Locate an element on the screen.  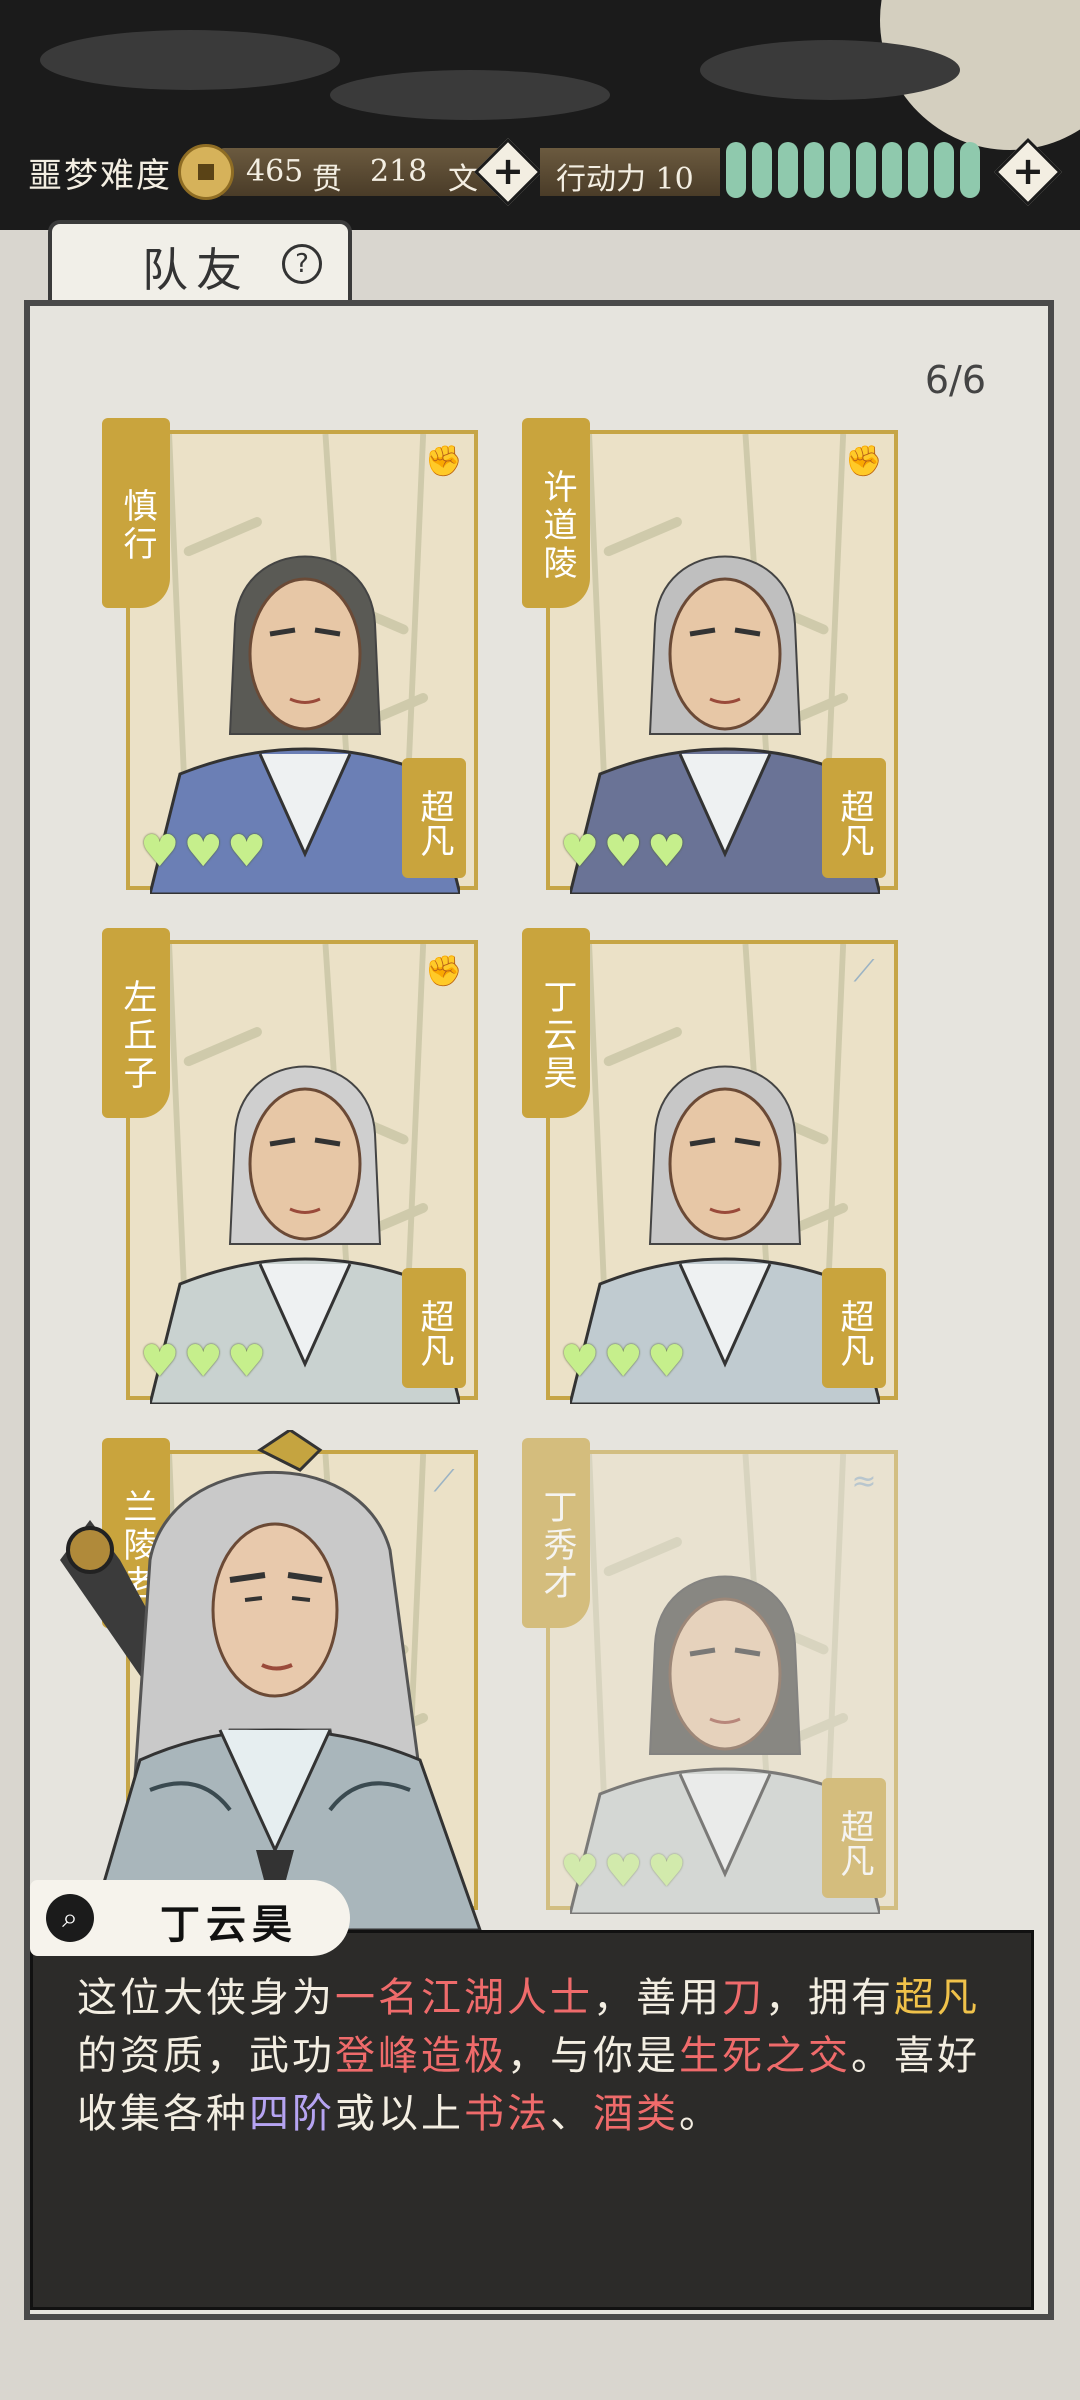
speaker-name: 丁云昊 is located at coordinates (229, 1924).